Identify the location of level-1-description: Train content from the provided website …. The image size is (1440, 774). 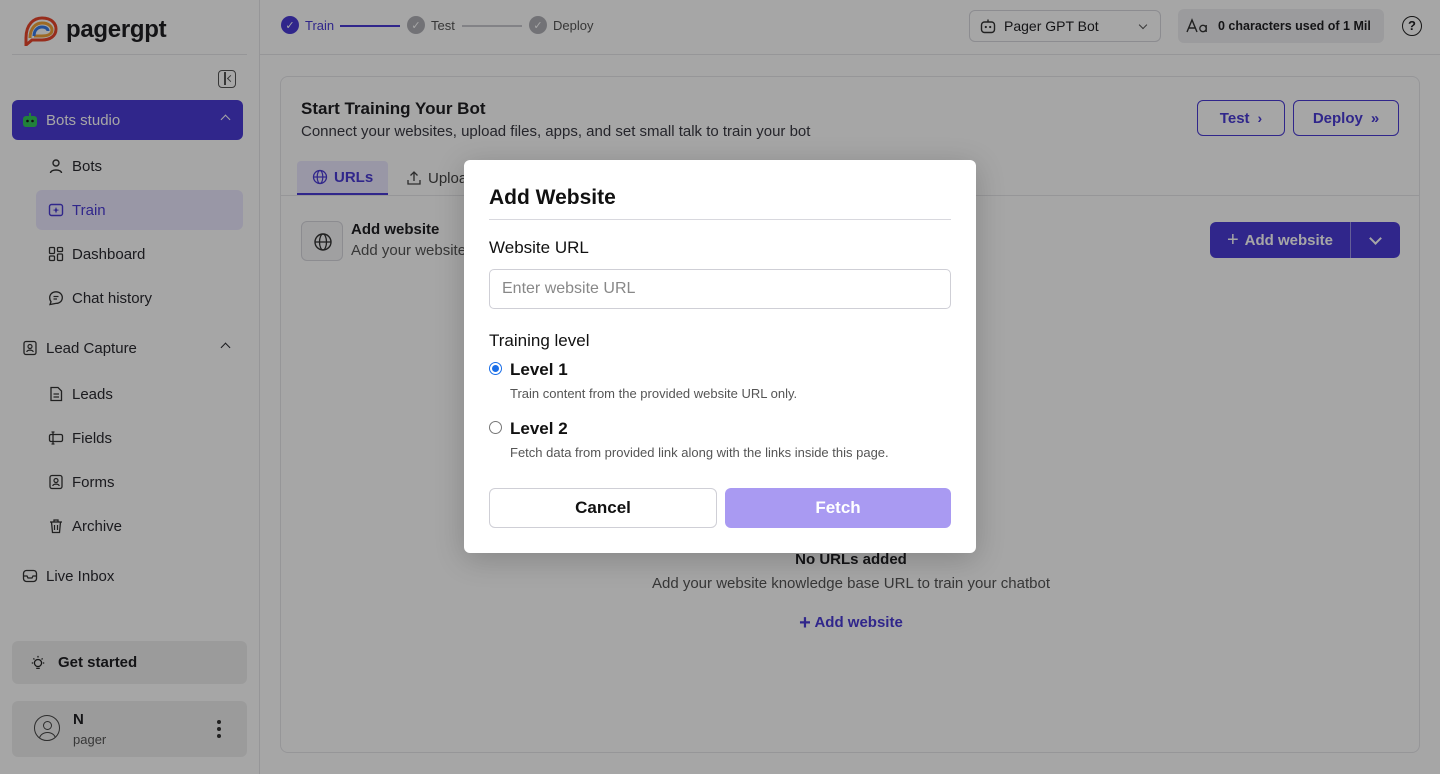
(654, 393).